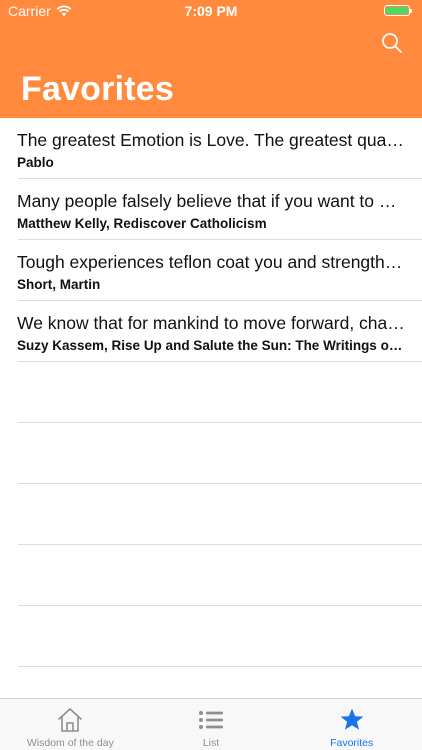 The width and height of the screenshot is (422, 750). I want to click on home-icon, so click(70, 720).